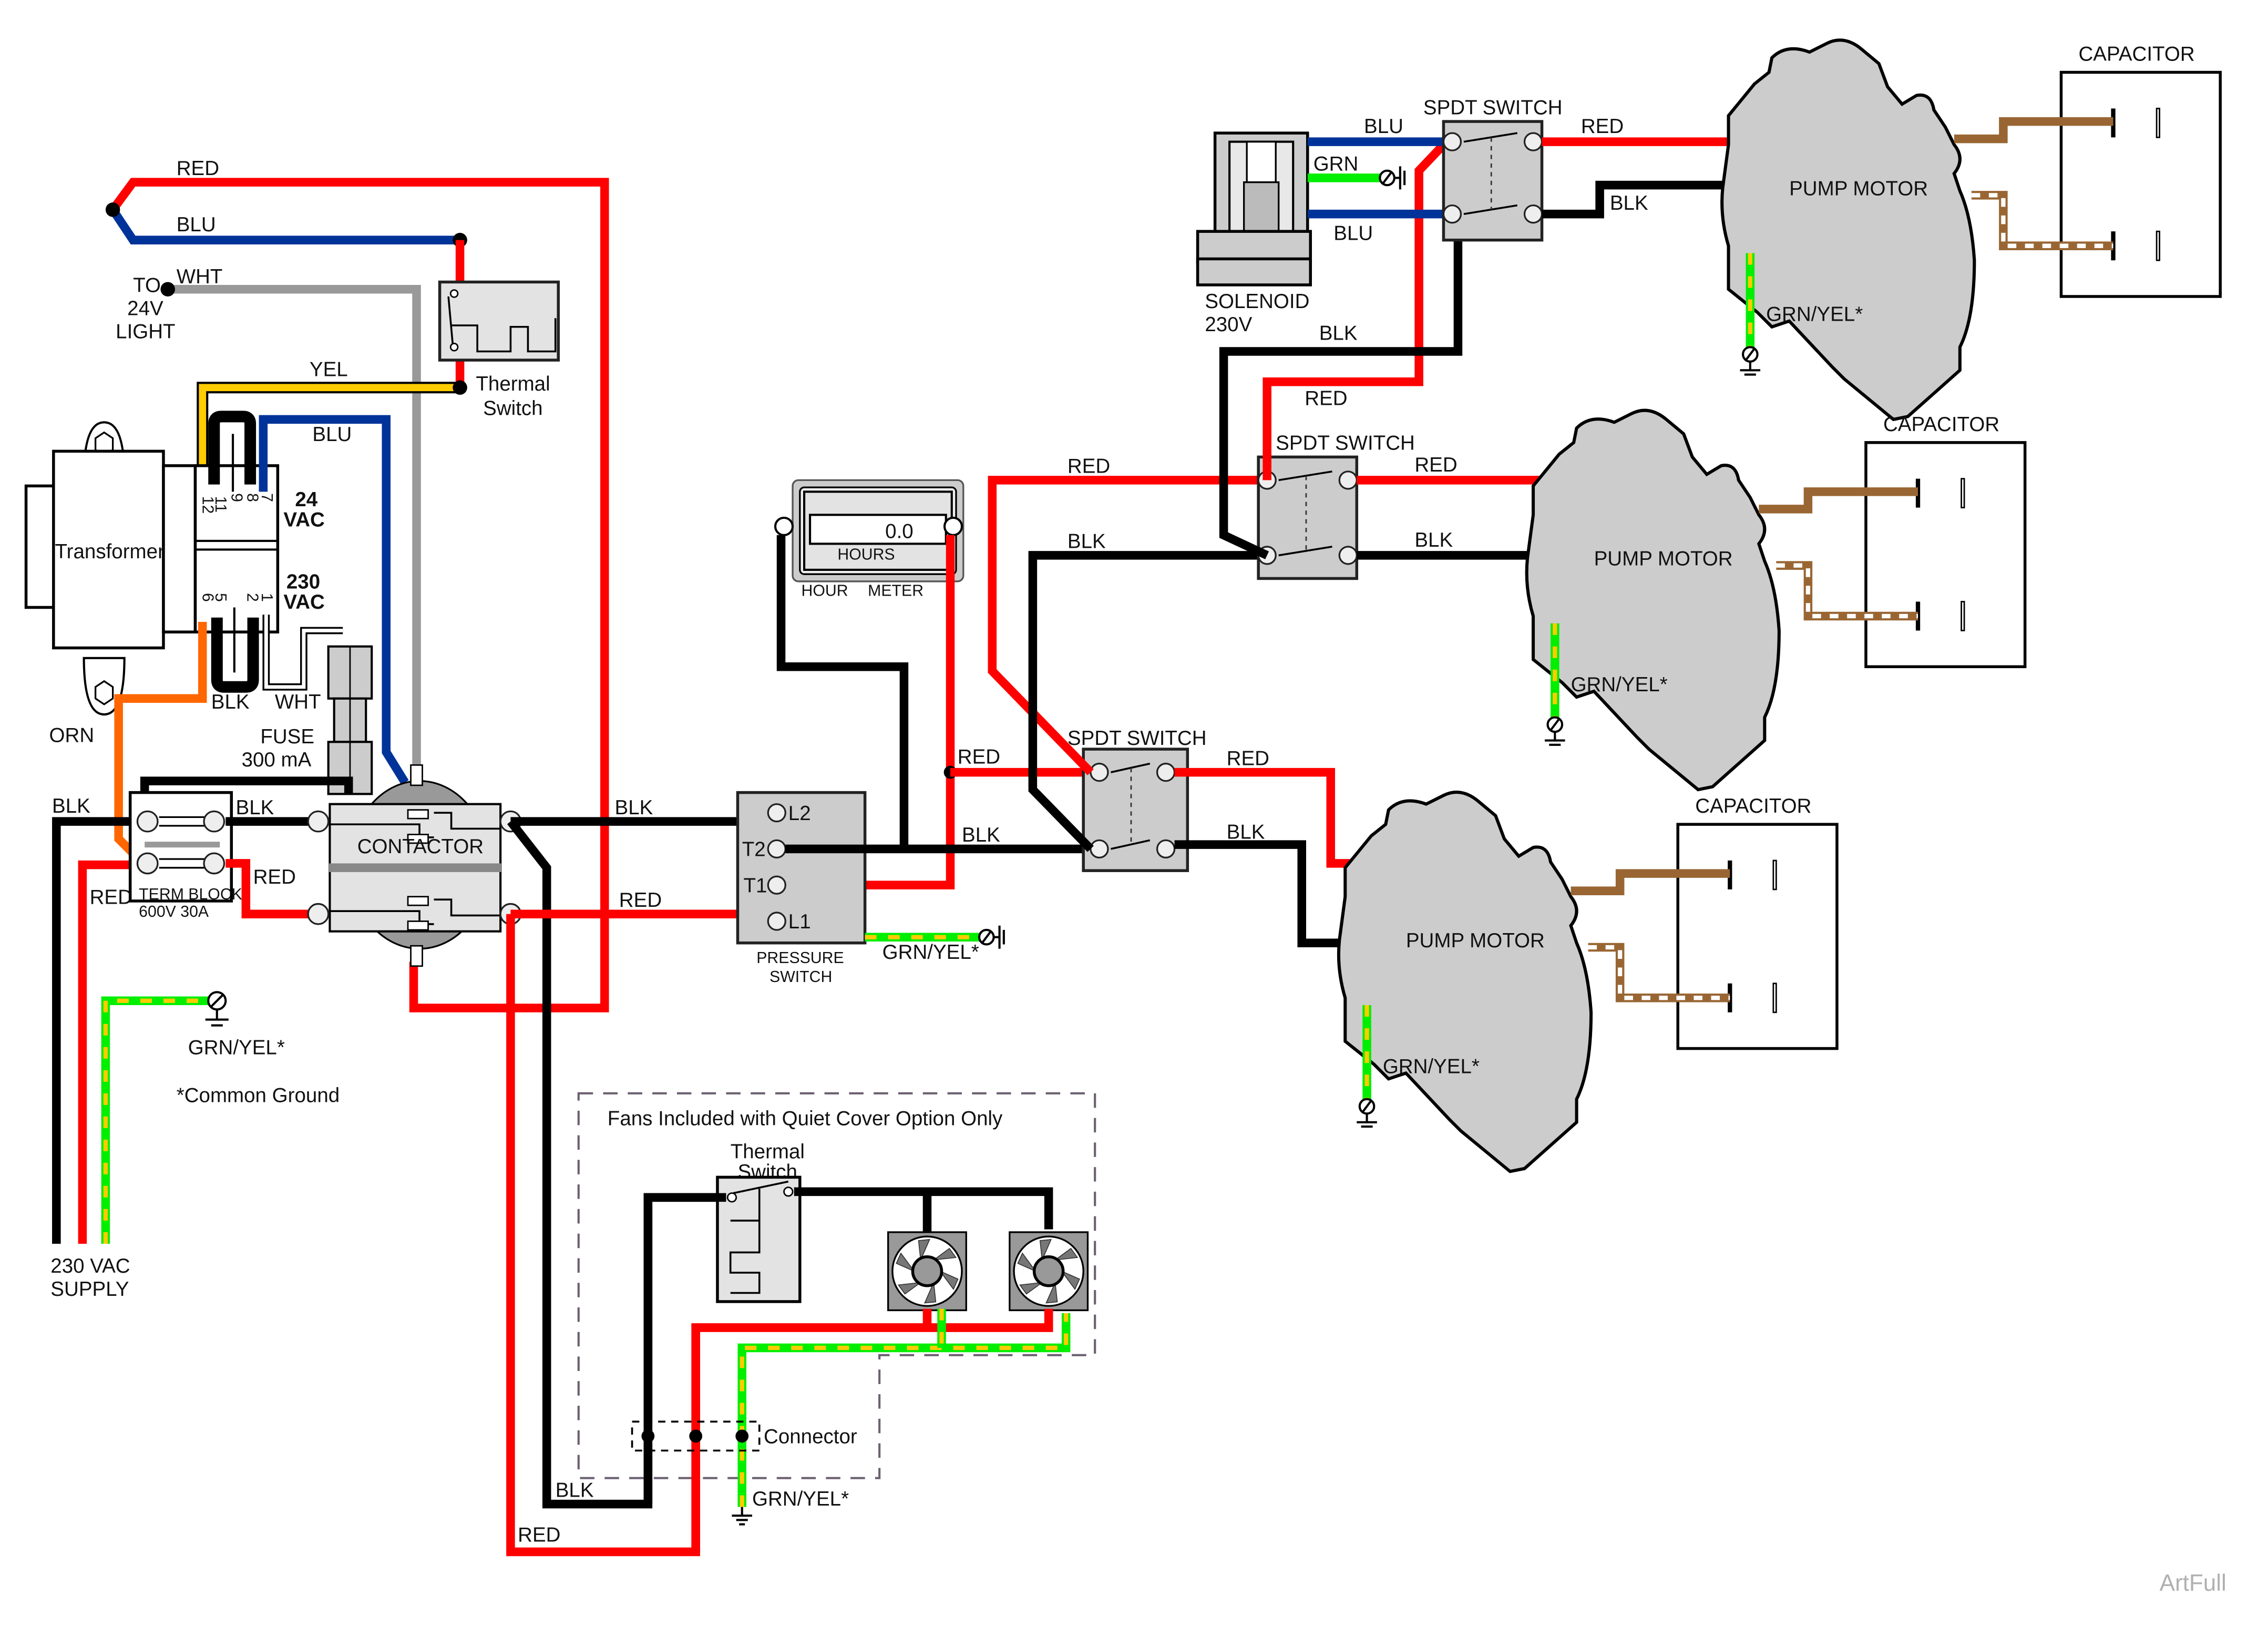  I want to click on wire-label-blu-transformer: BLU, so click(332, 435).